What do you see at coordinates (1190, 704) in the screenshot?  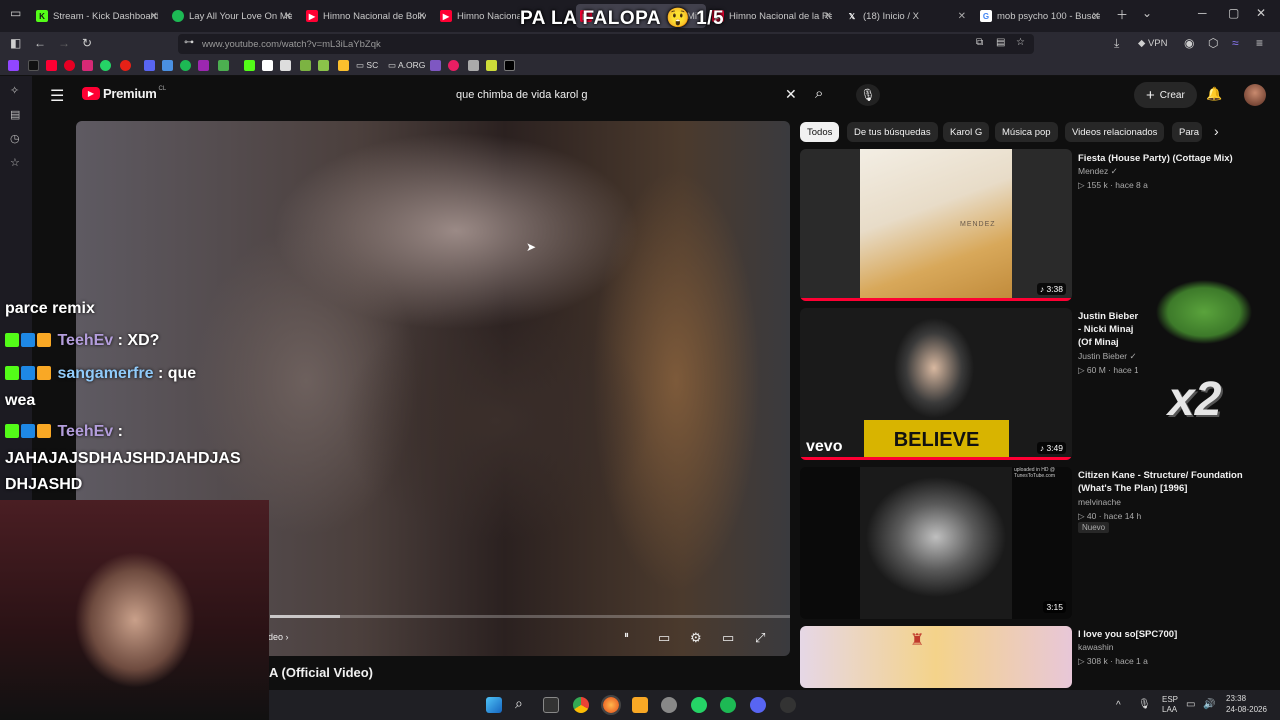 I see `network-icon: ▭` at bounding box center [1190, 704].